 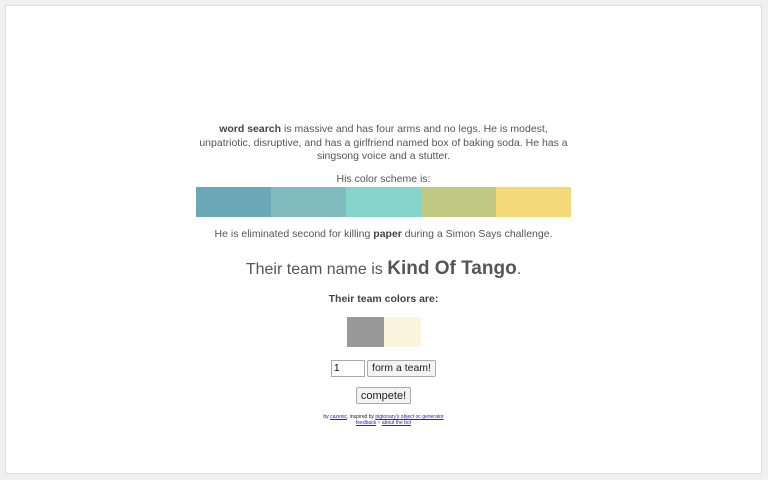 I want to click on color-scheme-label: His color scheme is:, so click(x=383, y=178).